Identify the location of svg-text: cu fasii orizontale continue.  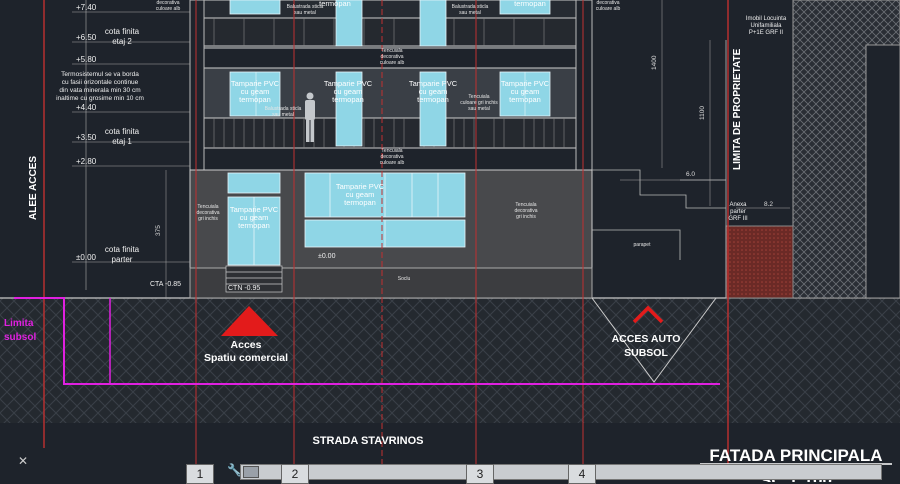
(100, 82).